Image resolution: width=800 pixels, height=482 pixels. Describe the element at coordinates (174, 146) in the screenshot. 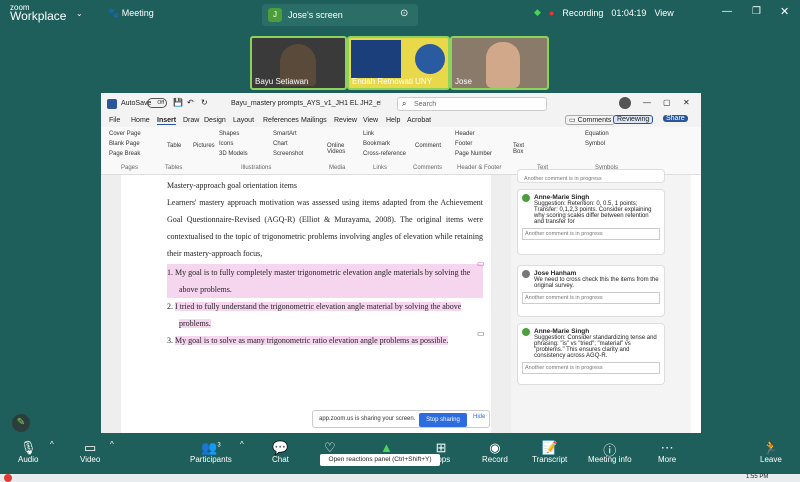

I see `table-button: Table` at that location.